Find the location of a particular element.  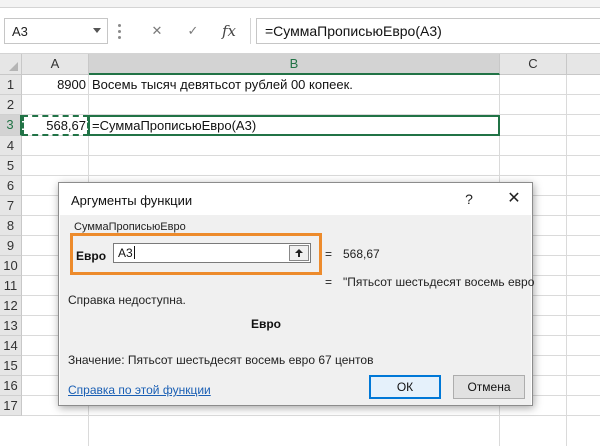

resize-handle-icon is located at coordinates (120, 32).